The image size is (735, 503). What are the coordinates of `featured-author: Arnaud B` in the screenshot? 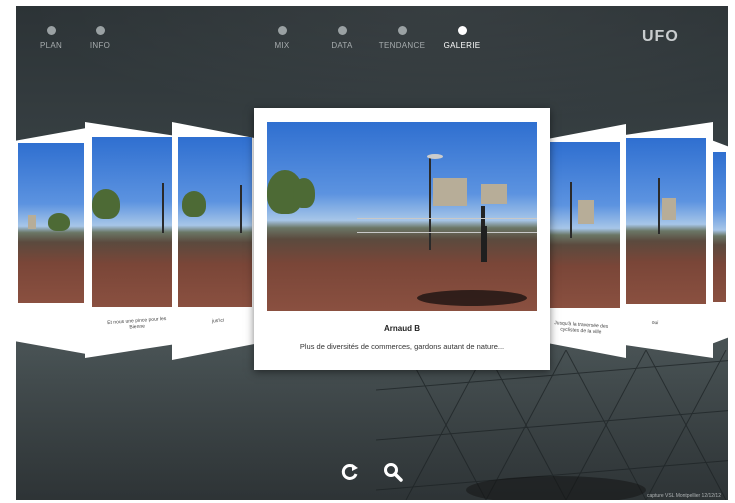 It's located at (402, 328).